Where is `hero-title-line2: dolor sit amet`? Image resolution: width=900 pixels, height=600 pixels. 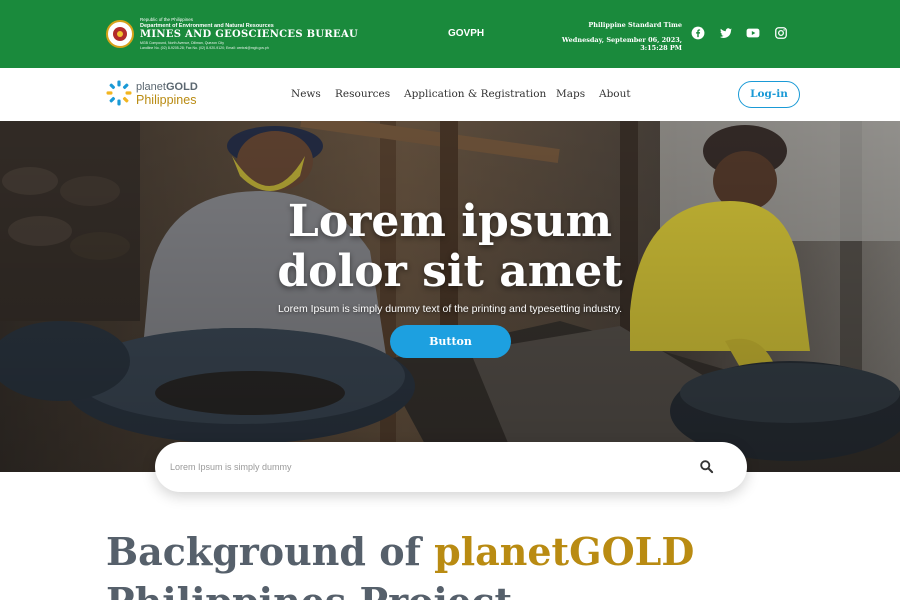 hero-title-line2: dolor sit amet is located at coordinates (450, 271).